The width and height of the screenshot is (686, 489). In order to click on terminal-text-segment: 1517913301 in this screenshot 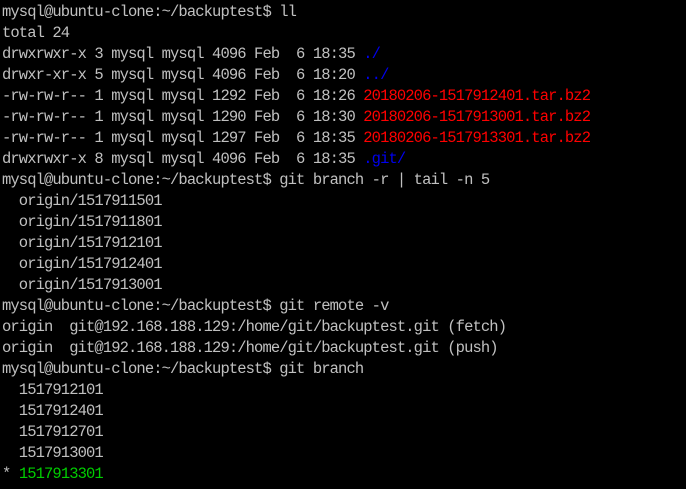, I will do `click(61, 474)`.